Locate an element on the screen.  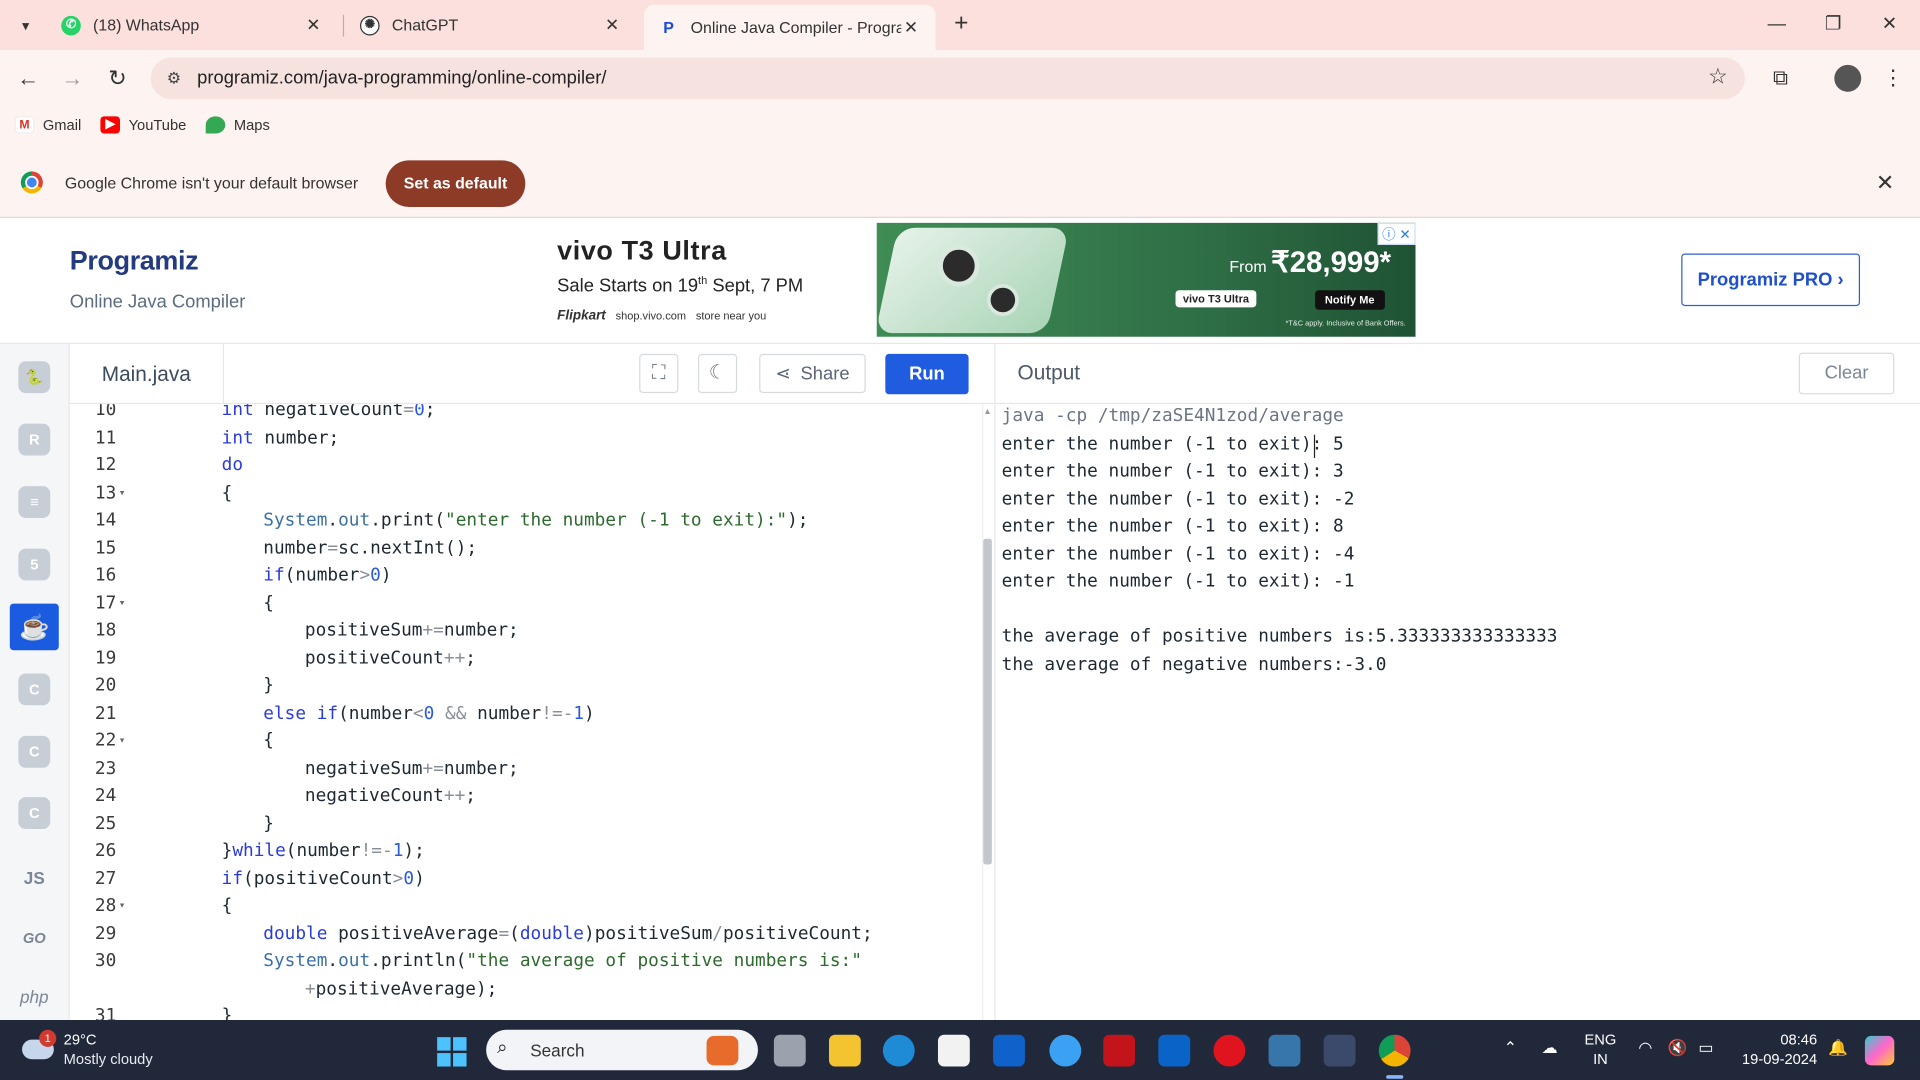
help-icon is located at coordinates (1065, 1050).